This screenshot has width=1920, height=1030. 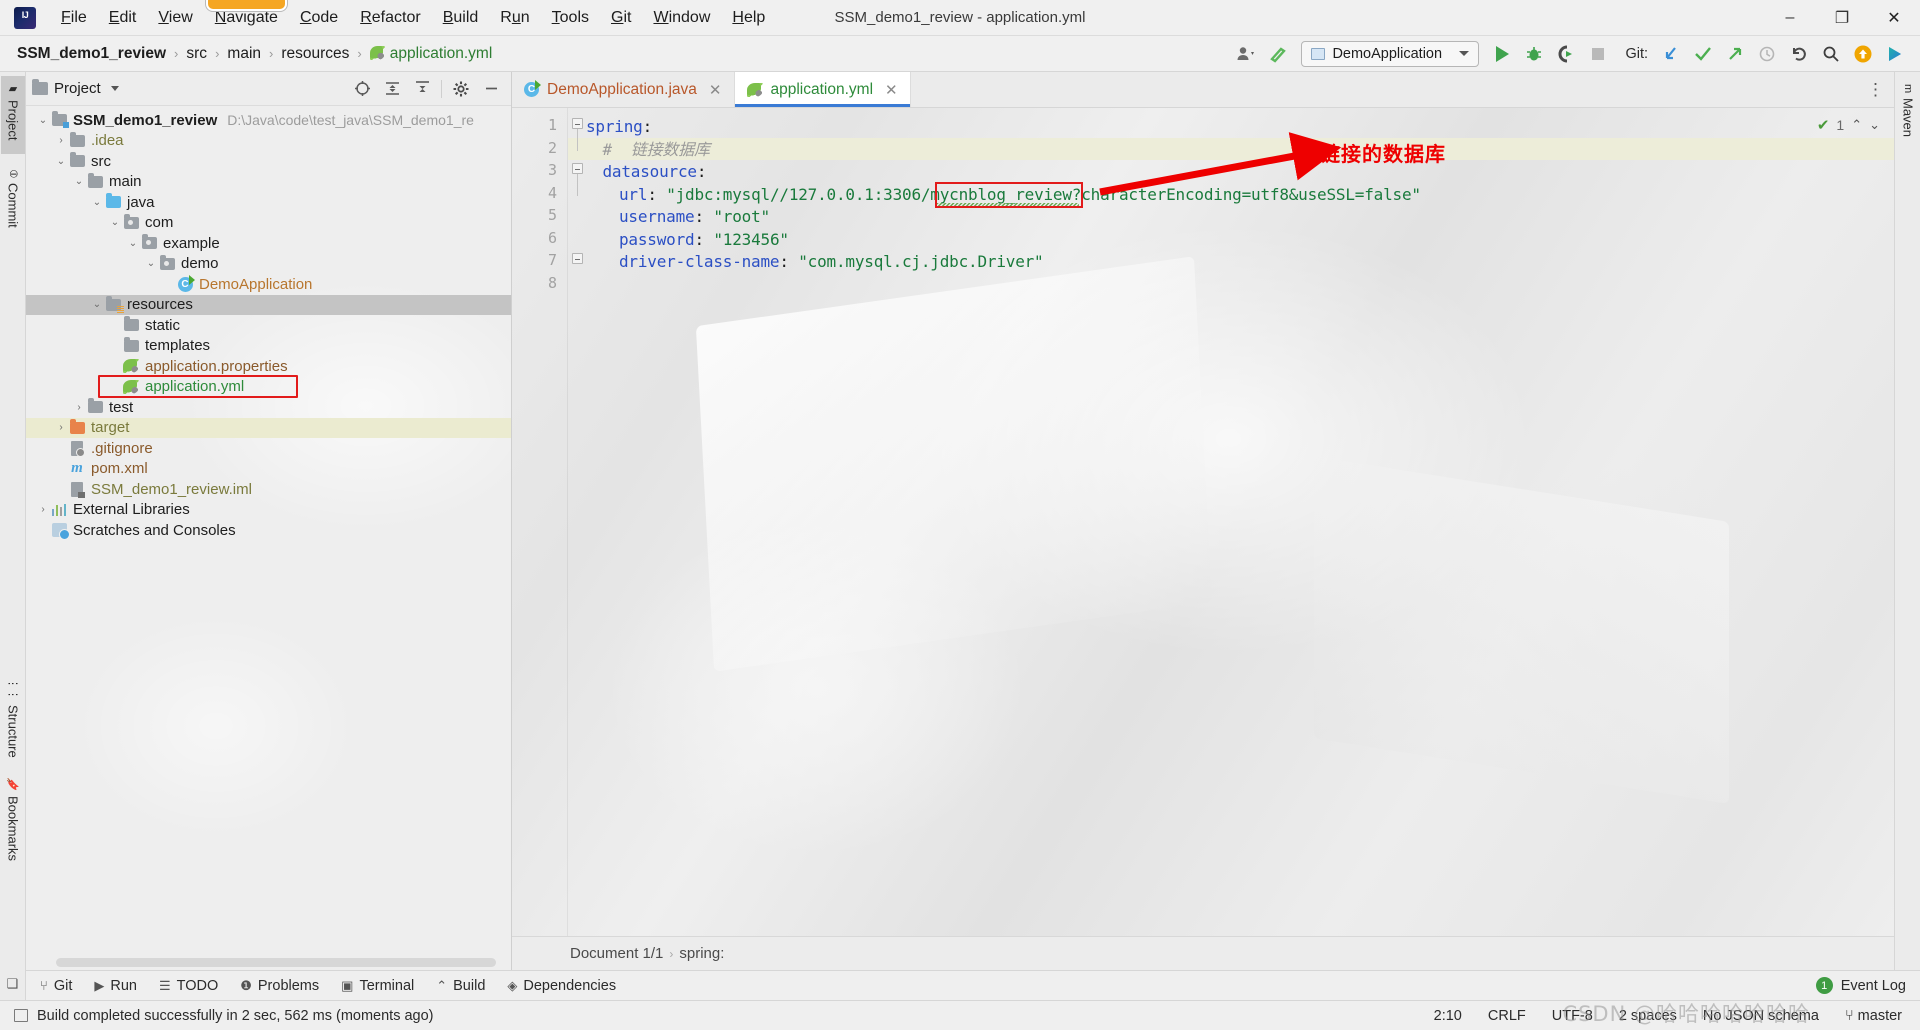 I want to click on line-separator: CRLF, so click(x=1507, y=1016).